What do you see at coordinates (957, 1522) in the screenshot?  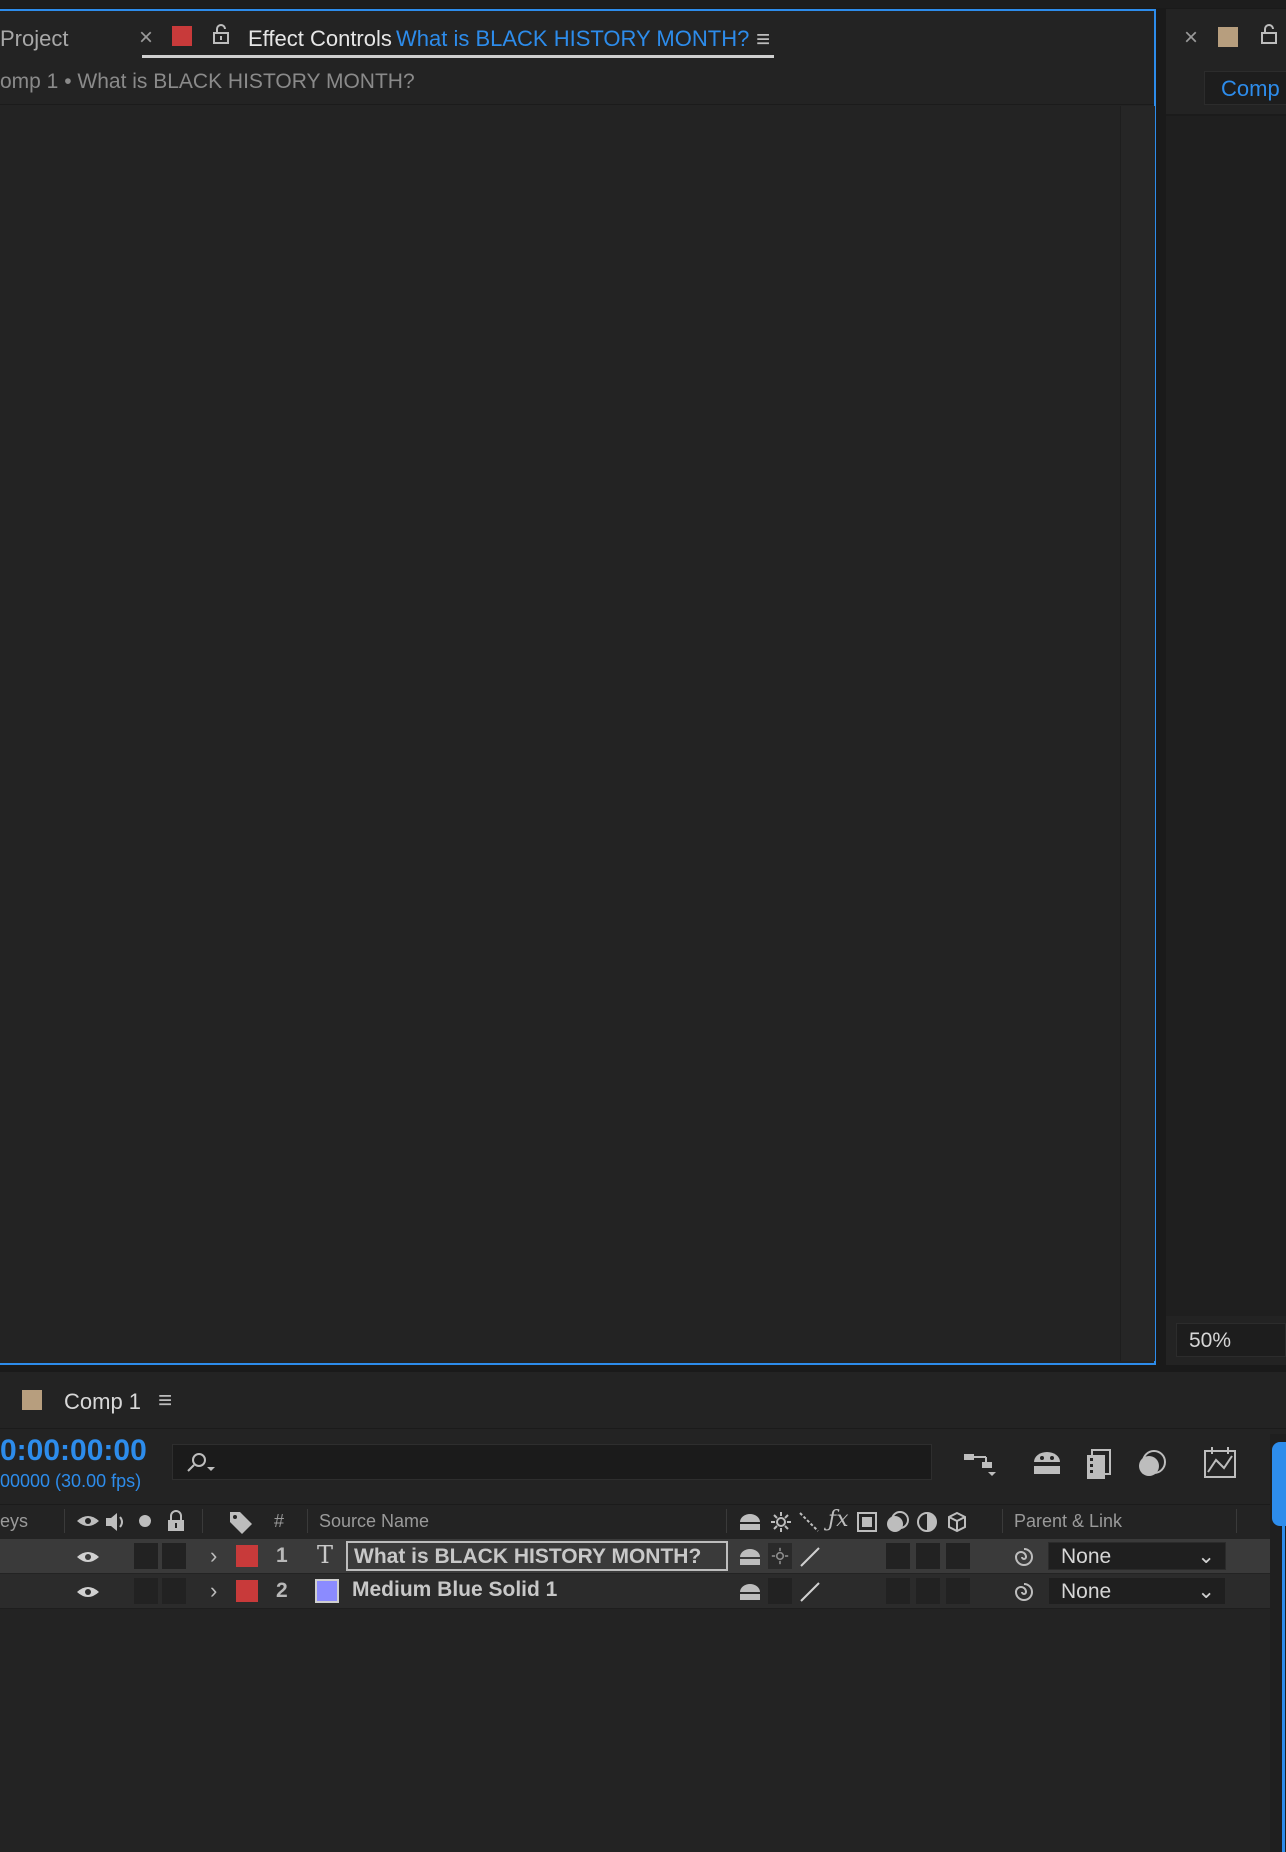 I see `3d-layer-icon` at bounding box center [957, 1522].